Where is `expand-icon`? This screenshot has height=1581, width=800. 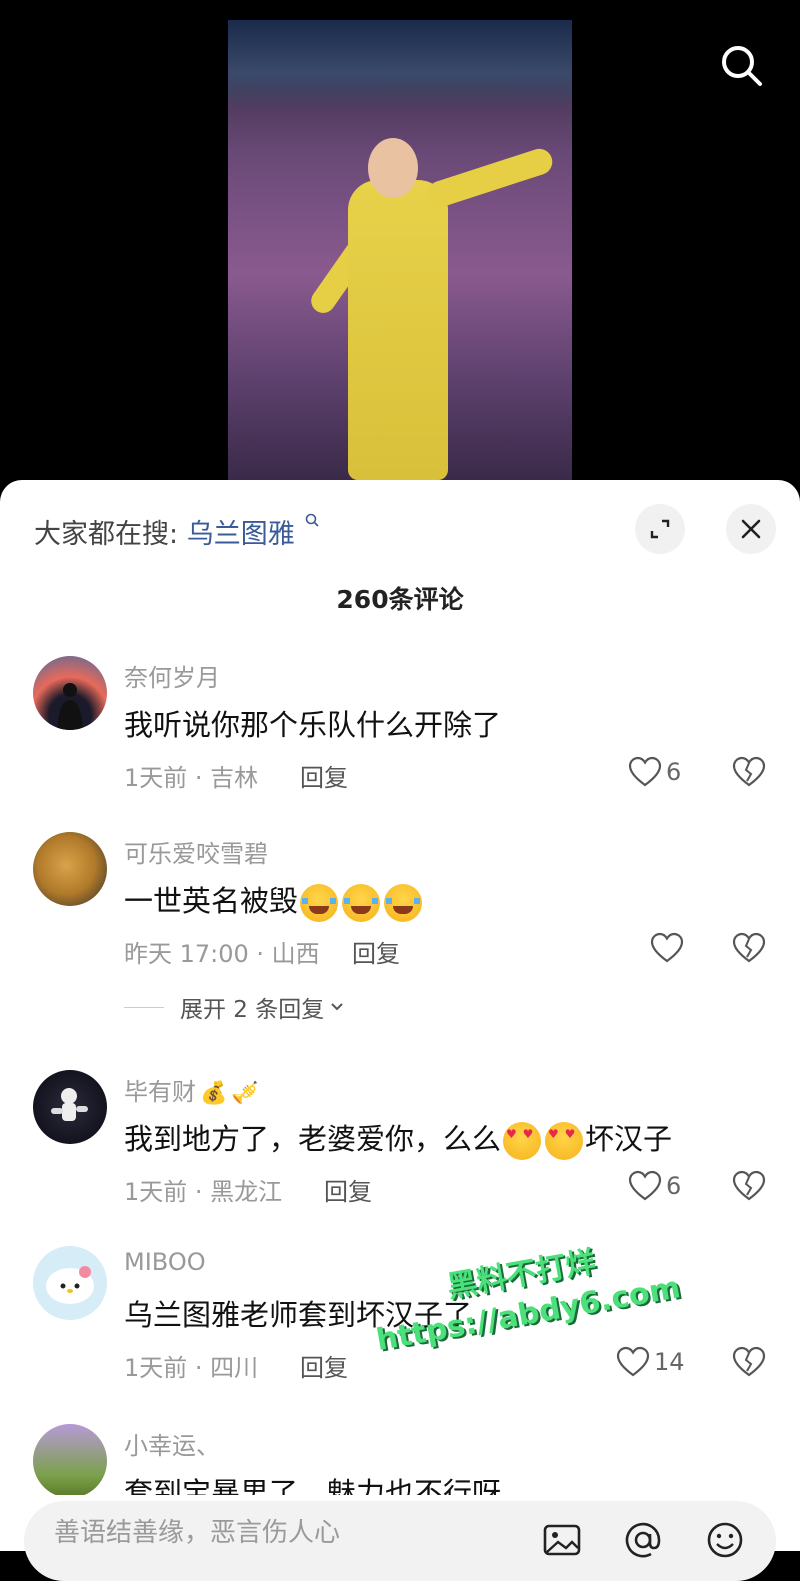
expand-icon is located at coordinates (660, 529).